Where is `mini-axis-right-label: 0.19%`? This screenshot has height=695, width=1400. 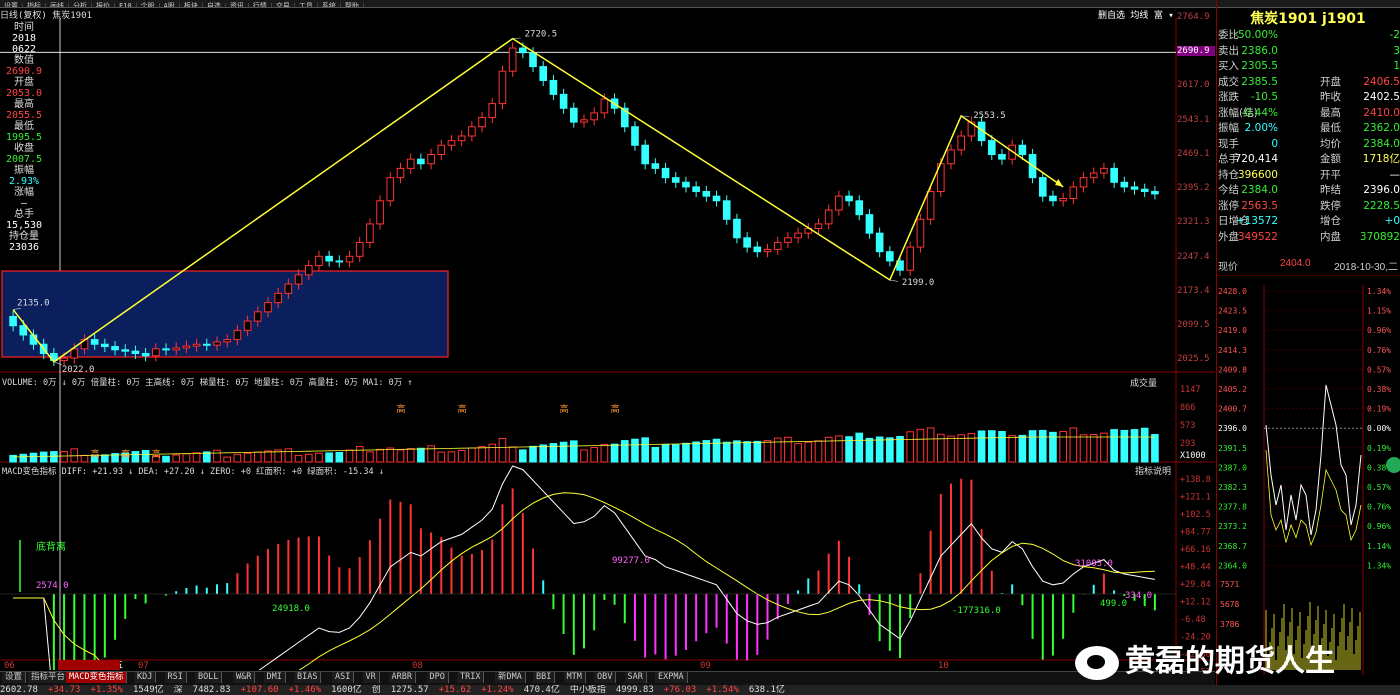
mini-axis-right-label: 0.19% is located at coordinates (1379, 409).